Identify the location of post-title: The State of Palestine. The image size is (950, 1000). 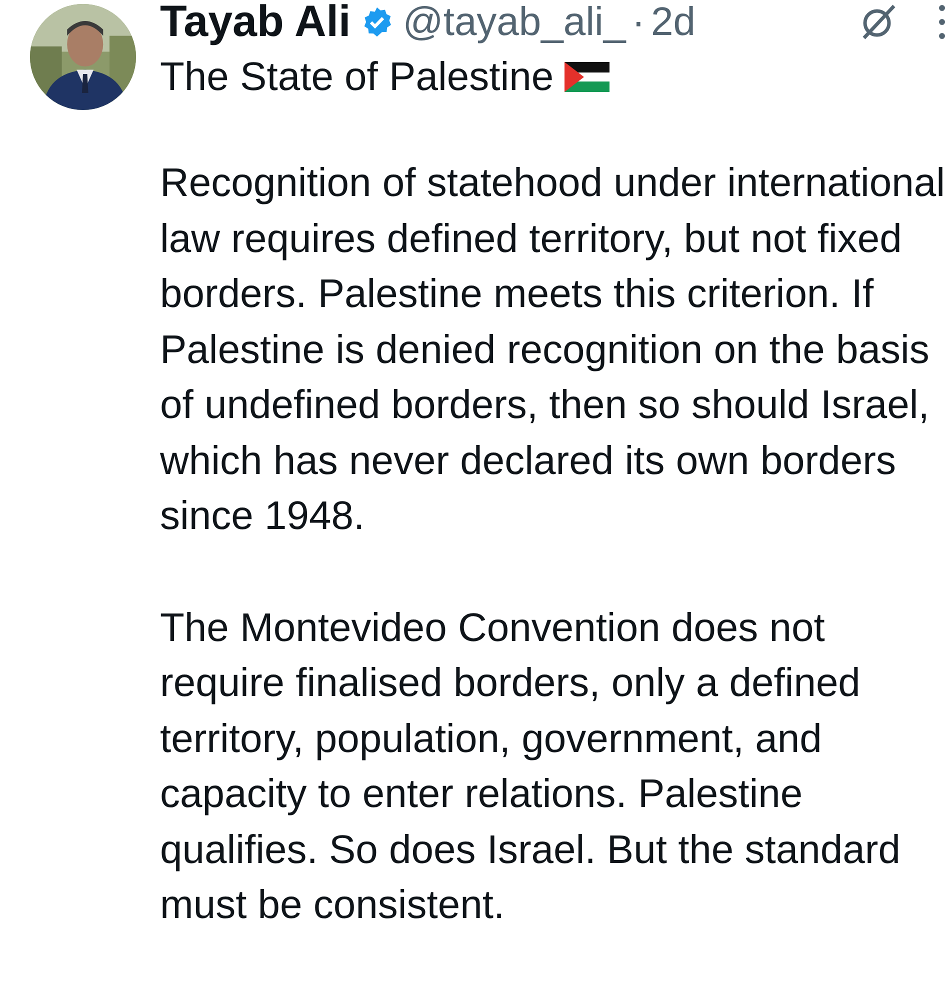
(357, 77).